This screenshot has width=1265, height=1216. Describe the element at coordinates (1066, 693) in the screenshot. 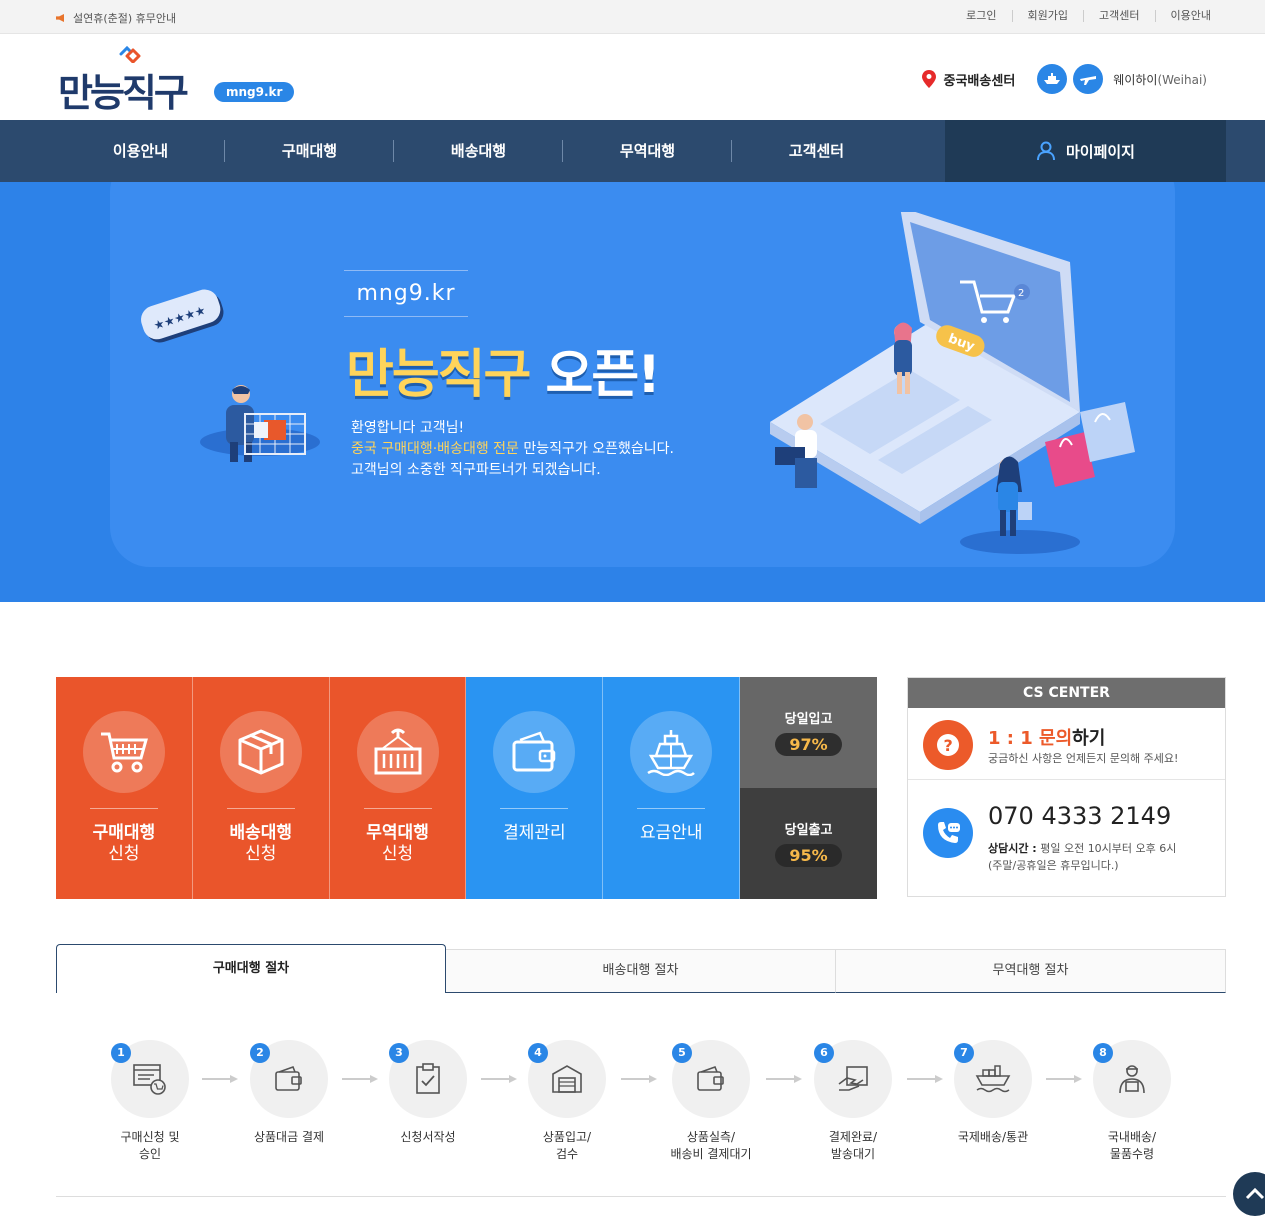

I see `cs-title: CS CENTER` at that location.